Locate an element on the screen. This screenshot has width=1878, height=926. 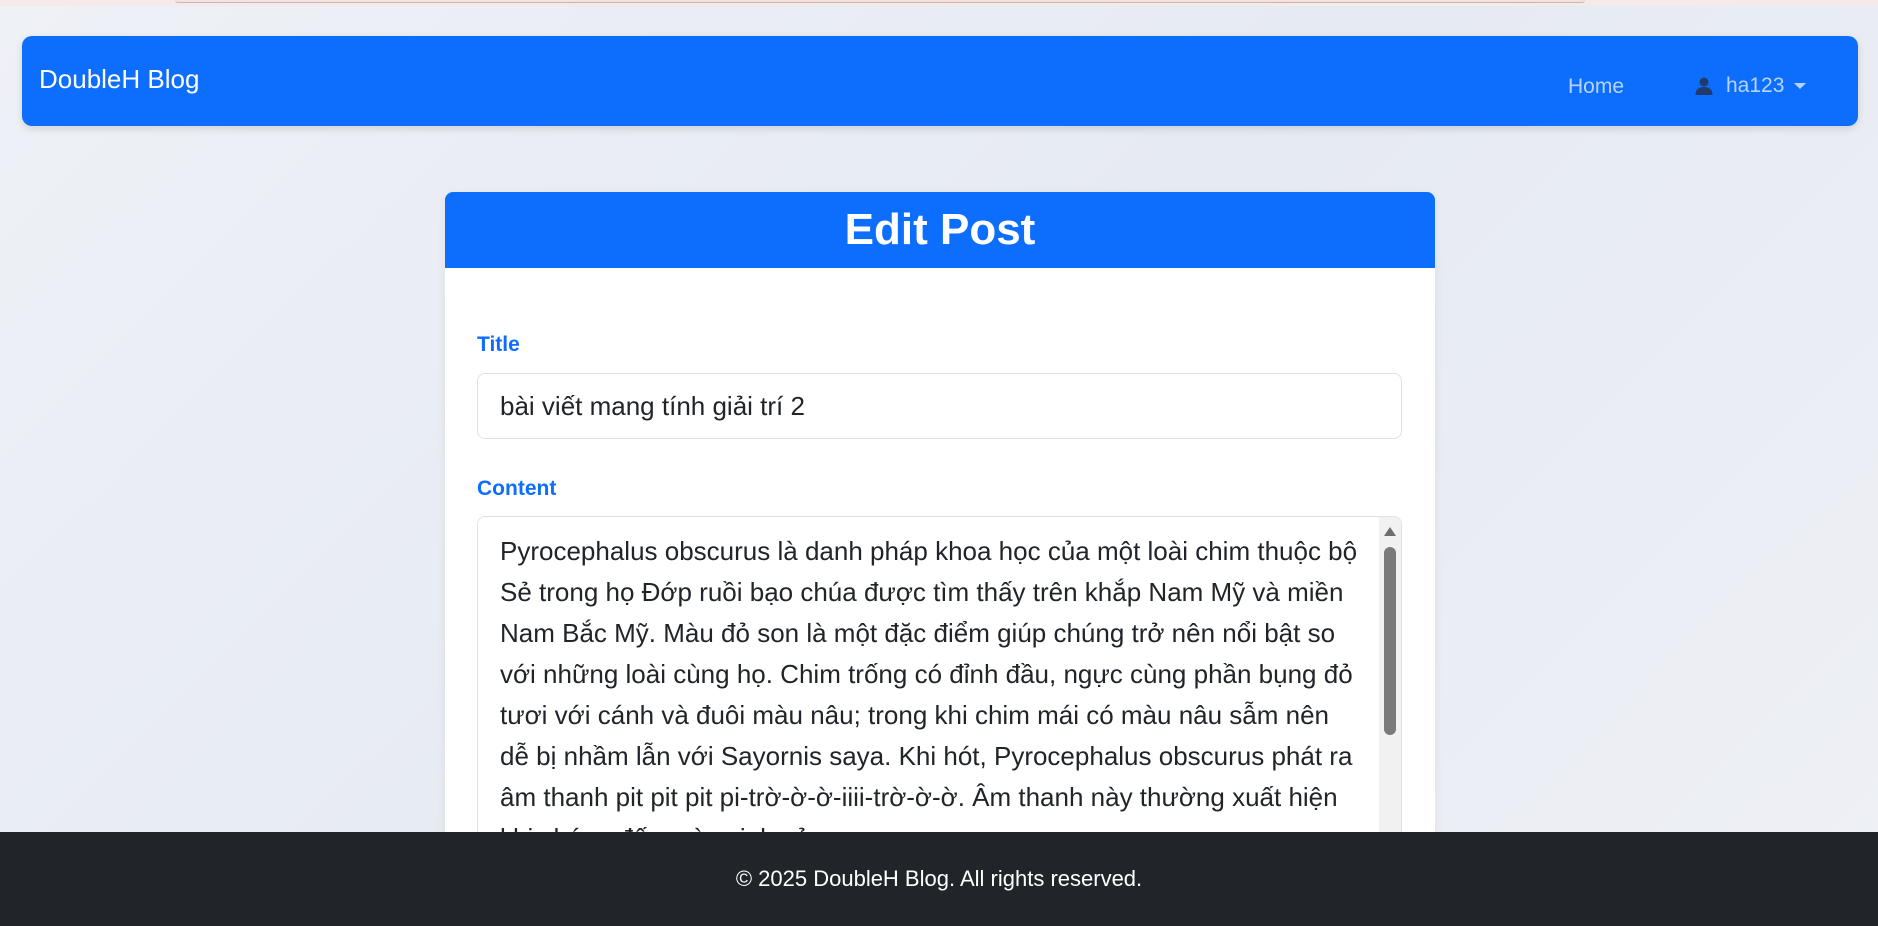
scroll-thumb is located at coordinates (1390, 641).